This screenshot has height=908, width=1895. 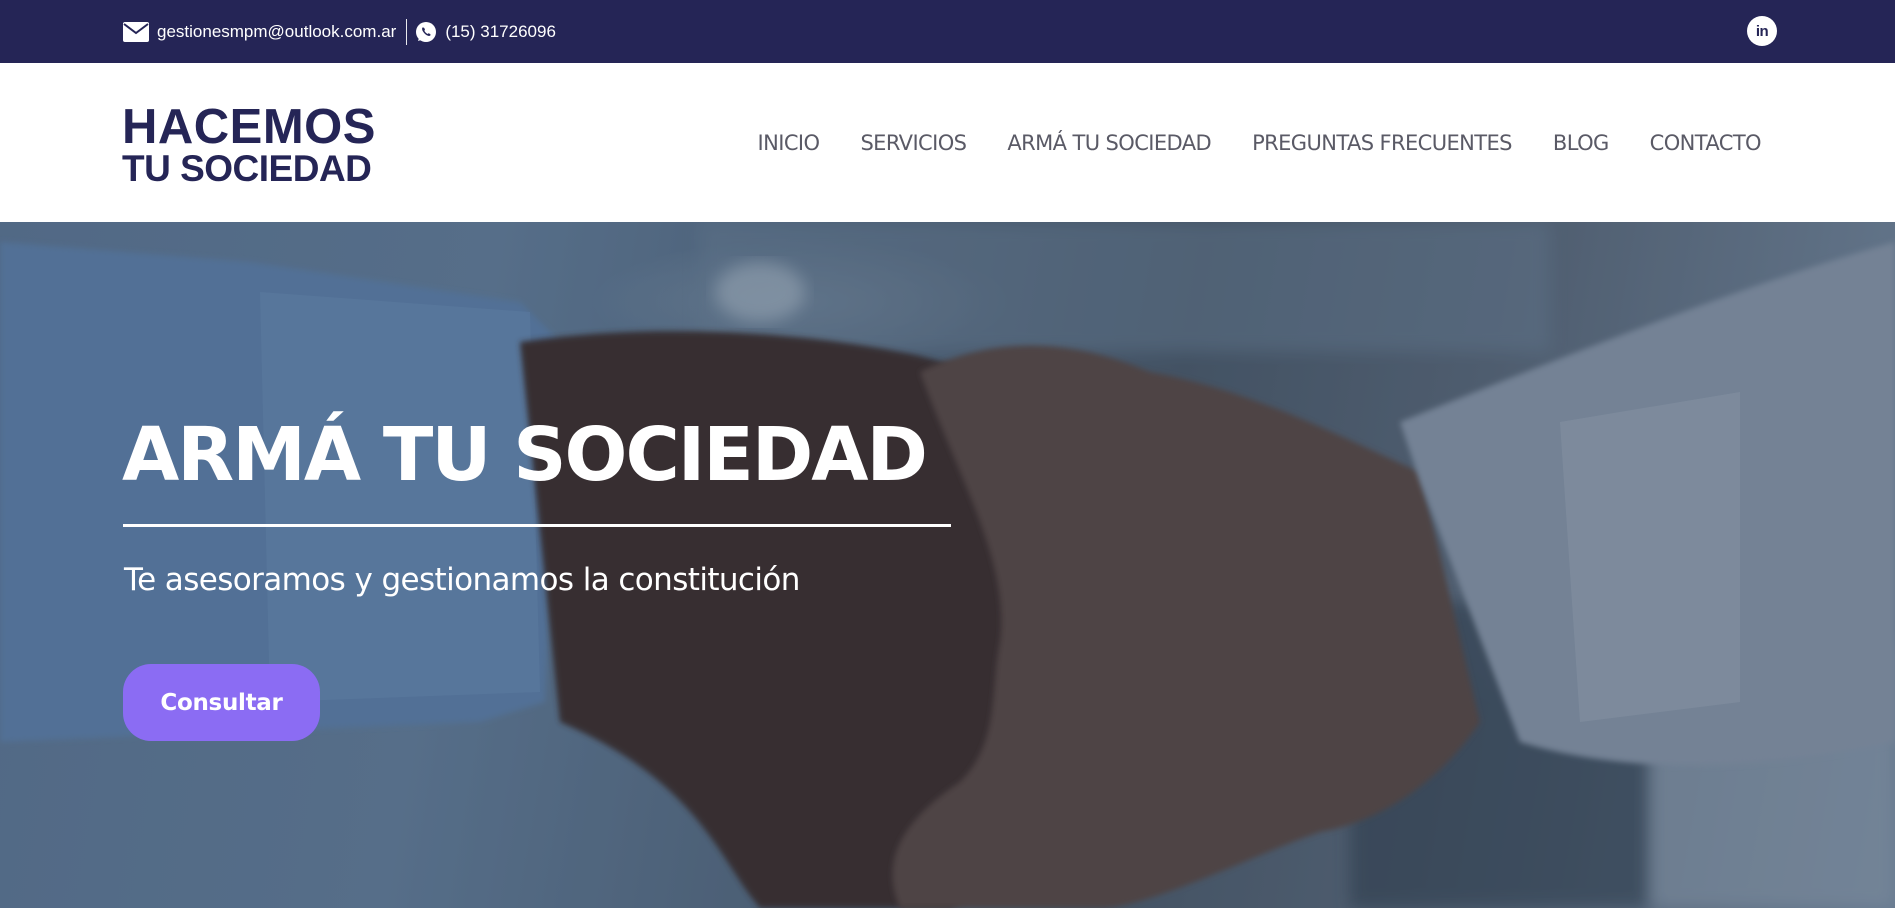 What do you see at coordinates (537, 525) in the screenshot?
I see `hero-divider` at bounding box center [537, 525].